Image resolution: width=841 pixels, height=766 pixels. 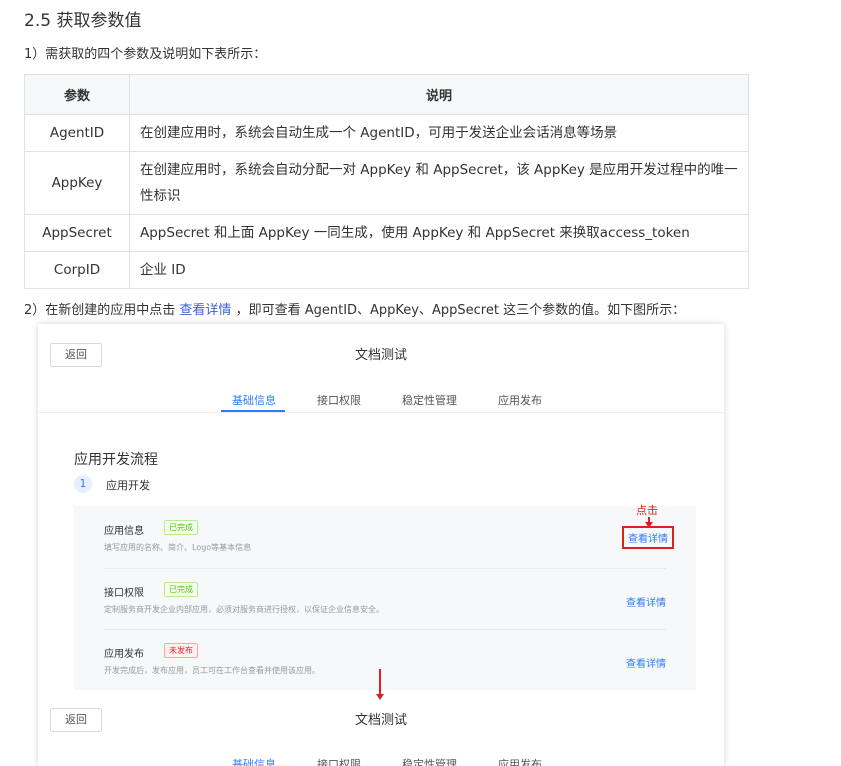 What do you see at coordinates (647, 510) in the screenshot?
I see `click-annotation: 点击` at bounding box center [647, 510].